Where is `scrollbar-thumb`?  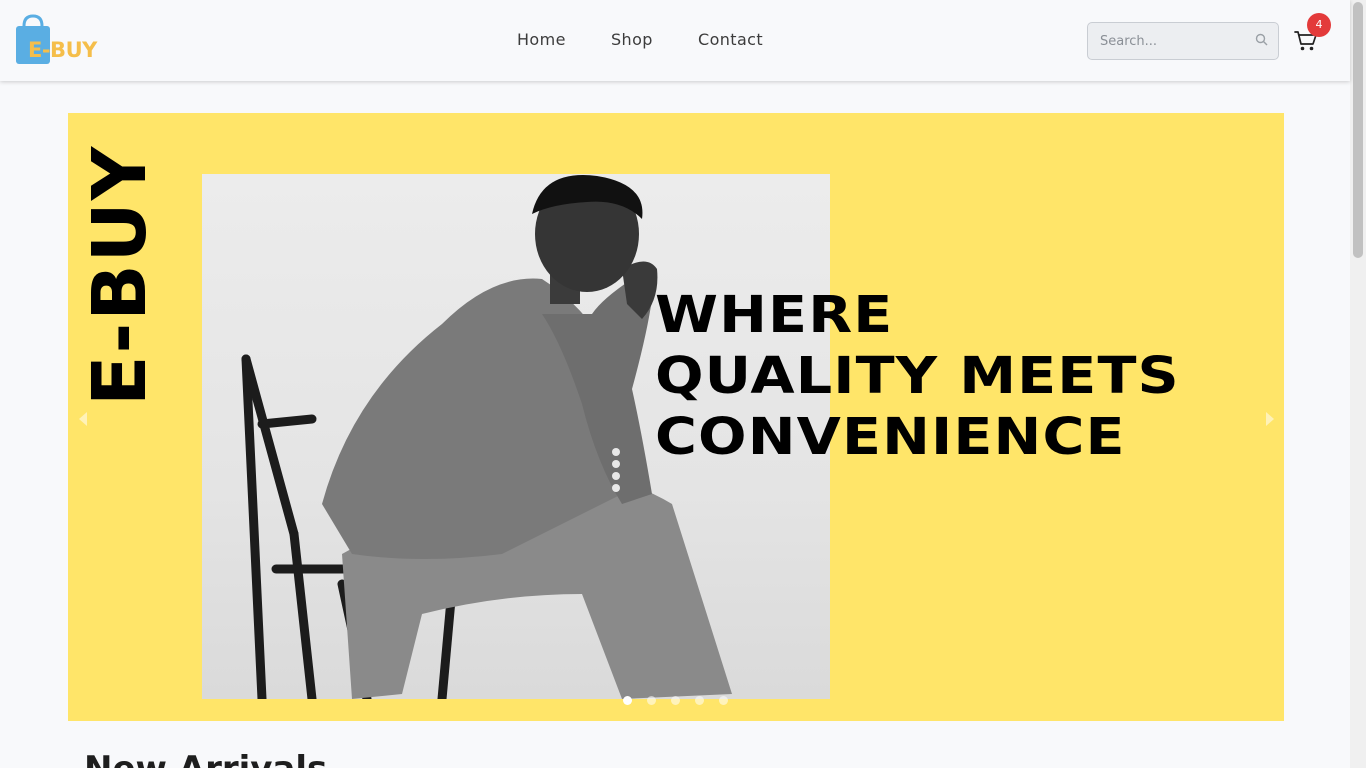 scrollbar-thumb is located at coordinates (1358, 130).